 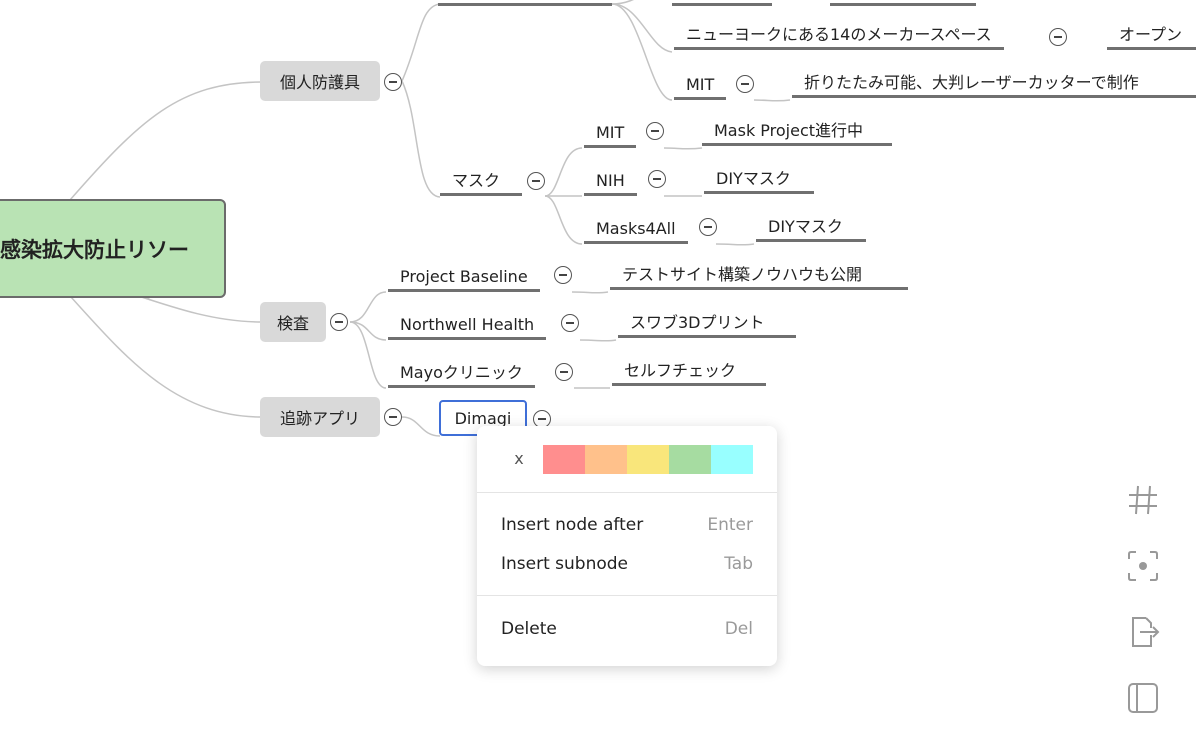 What do you see at coordinates (759, 179) in the screenshot?
I see `node-mask-nih-child: DIYマスク` at bounding box center [759, 179].